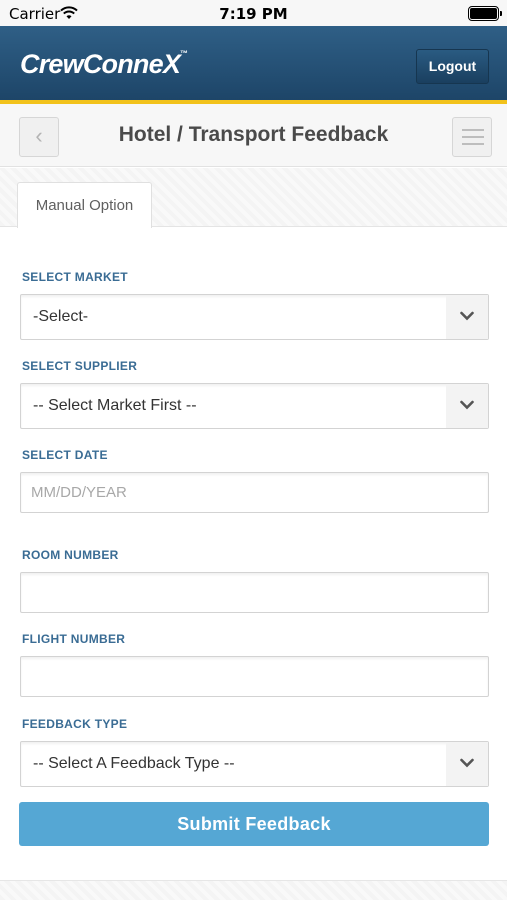 The image size is (507, 900). Describe the element at coordinates (254, 764) in the screenshot. I see `feedback-type-dropdown: -- Select A Feedback Type --` at that location.